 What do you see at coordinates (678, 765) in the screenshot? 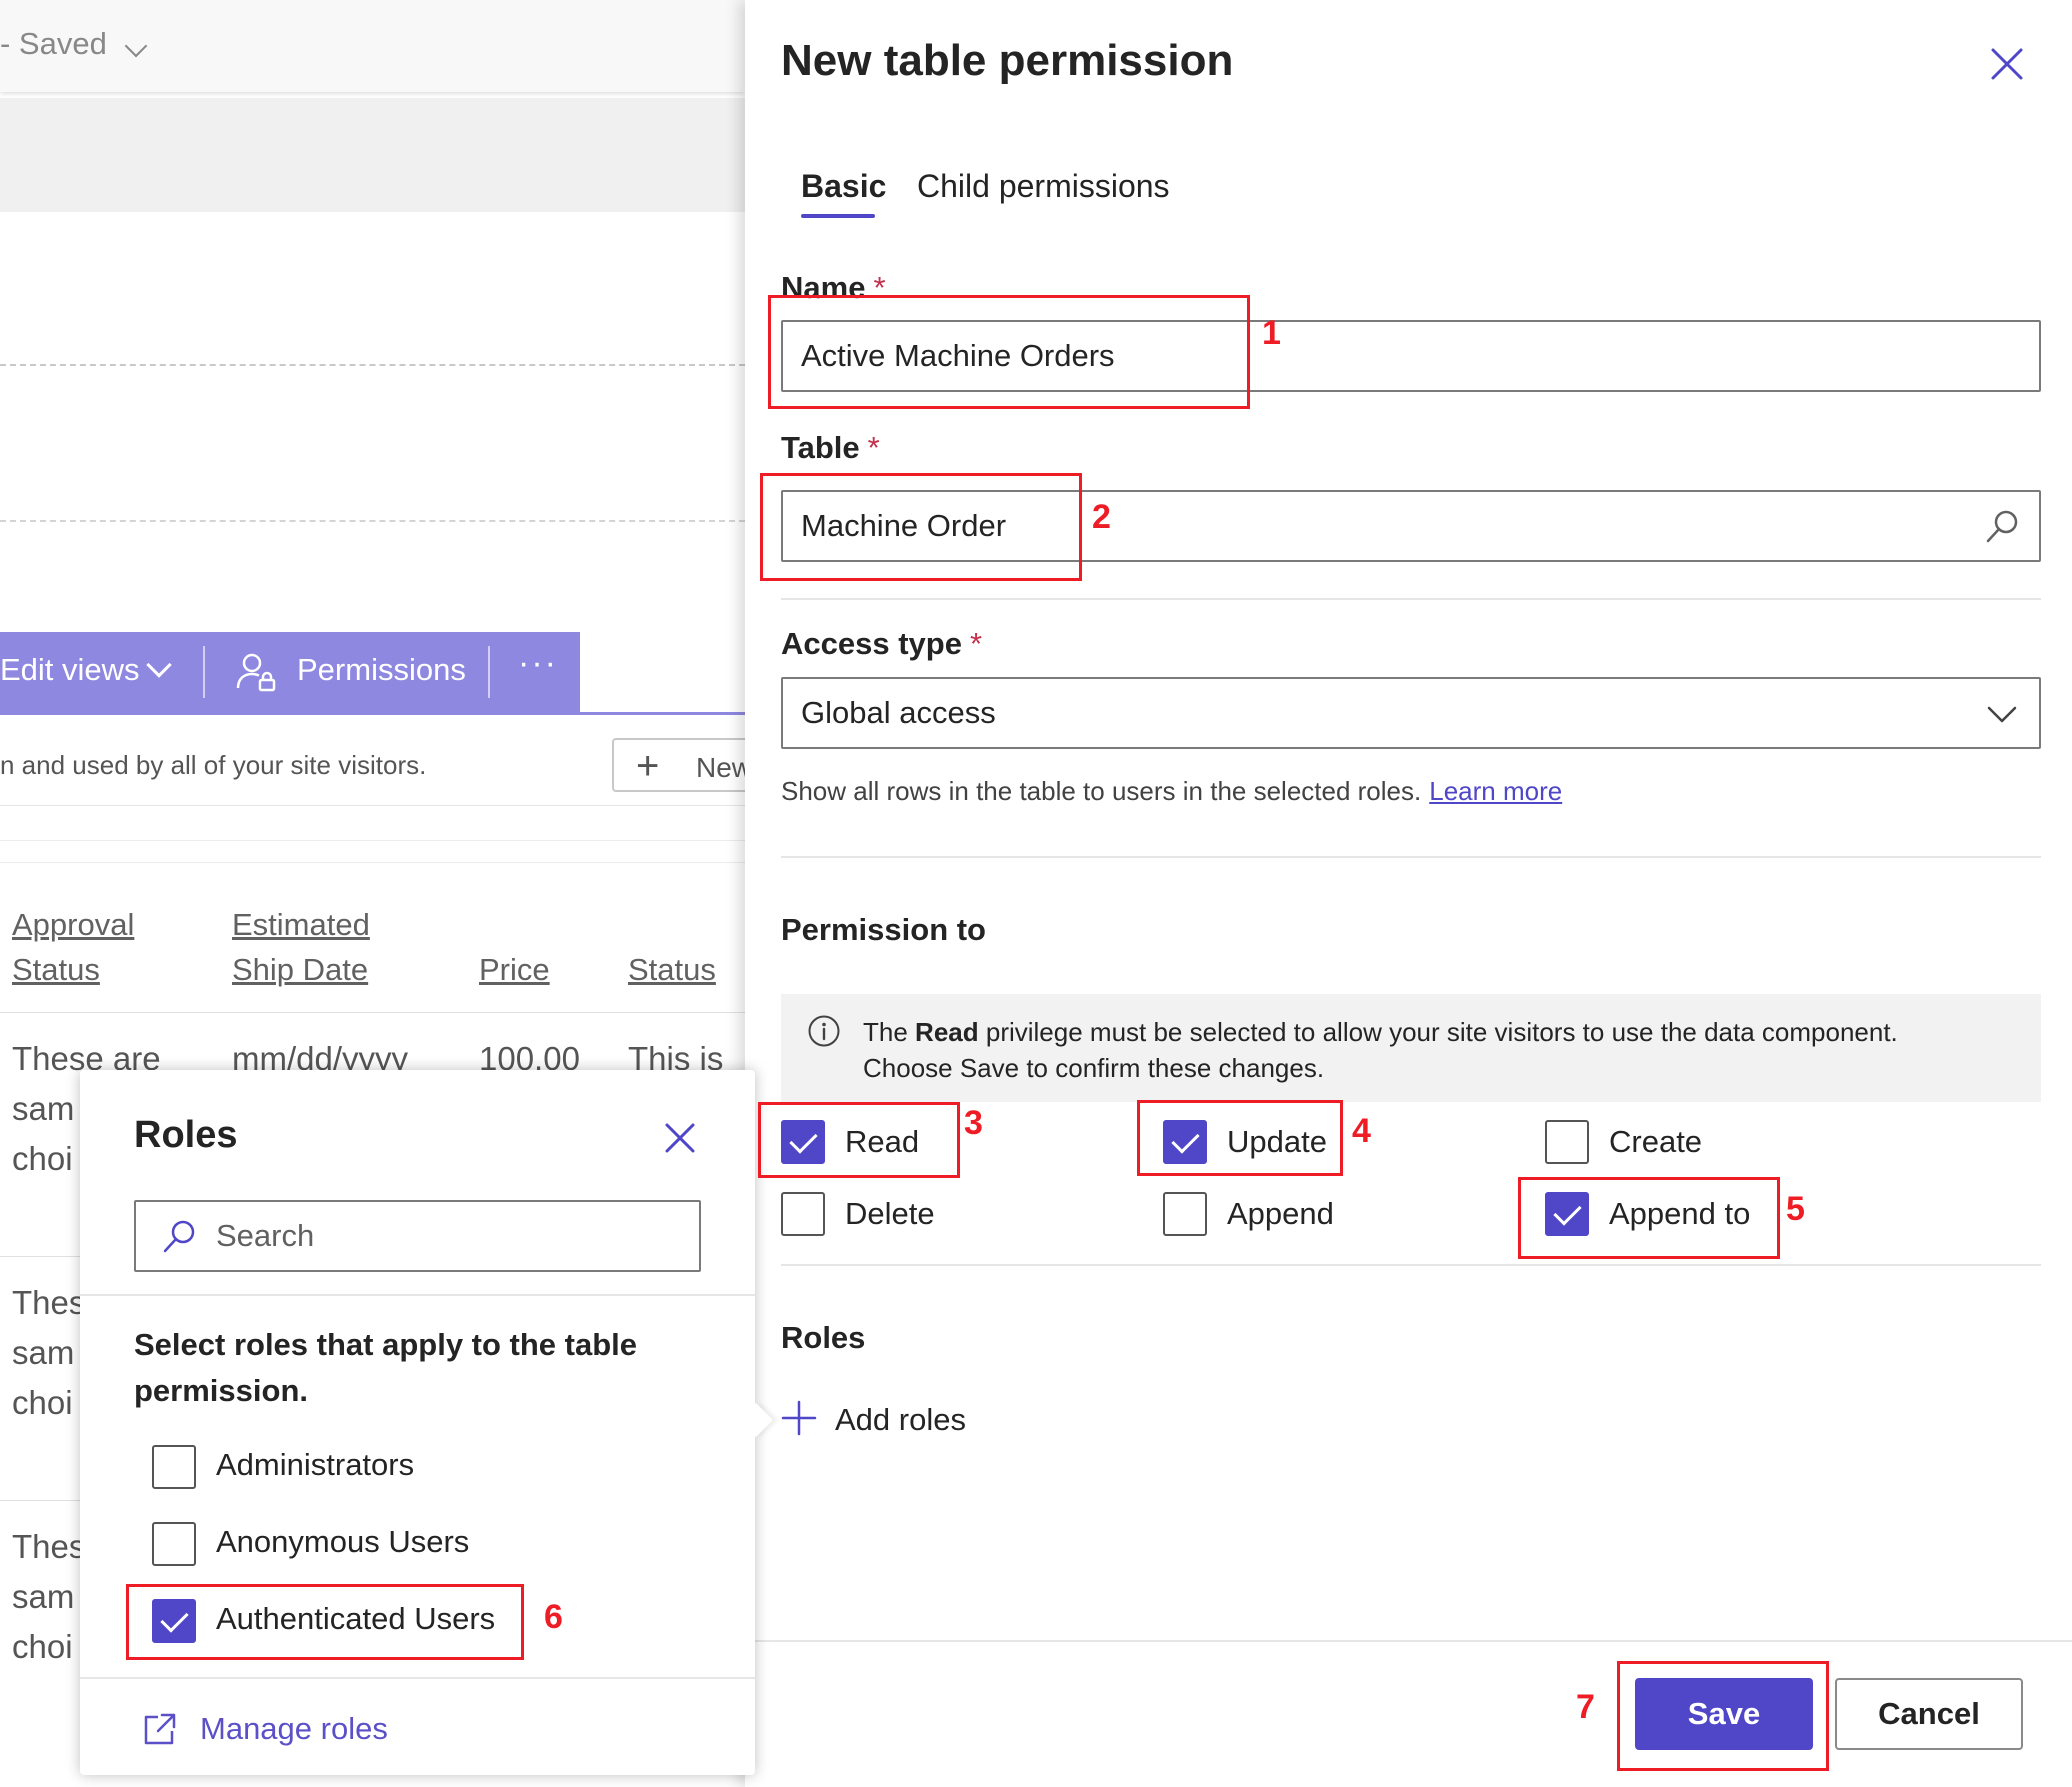
I see `new-button: + New` at bounding box center [678, 765].